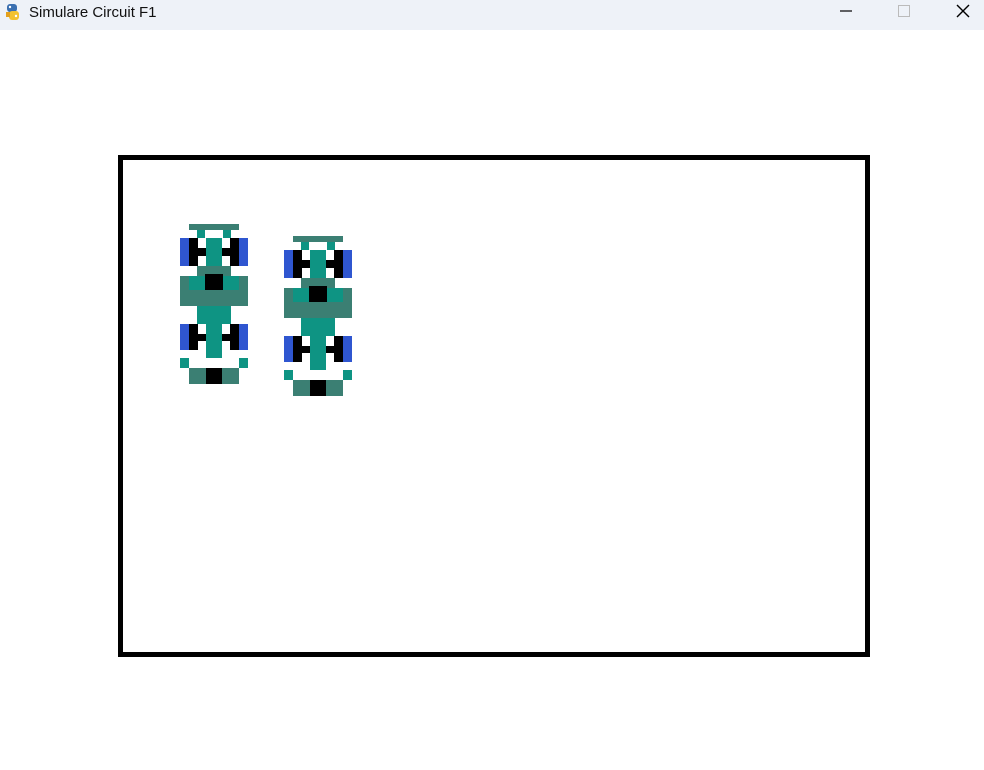 The image size is (984, 770). I want to click on close-icon, so click(963, 13).